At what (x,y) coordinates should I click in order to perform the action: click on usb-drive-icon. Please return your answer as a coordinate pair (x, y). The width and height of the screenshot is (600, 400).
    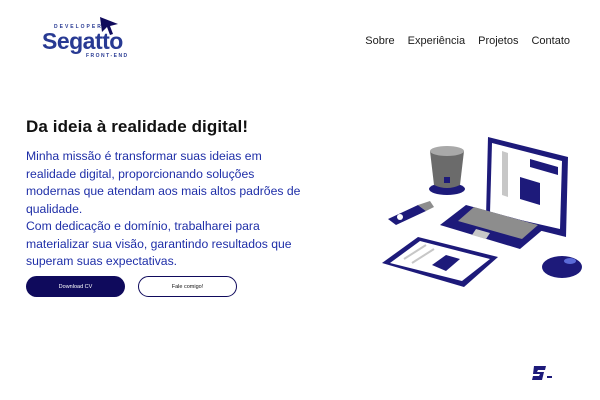
    Looking at the image, I should click on (411, 213).